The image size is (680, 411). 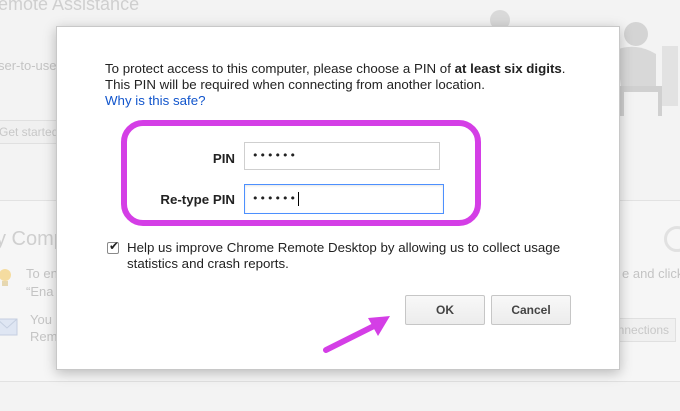 I want to click on why-is-this-safe-link: Why is this safe?, so click(x=155, y=100).